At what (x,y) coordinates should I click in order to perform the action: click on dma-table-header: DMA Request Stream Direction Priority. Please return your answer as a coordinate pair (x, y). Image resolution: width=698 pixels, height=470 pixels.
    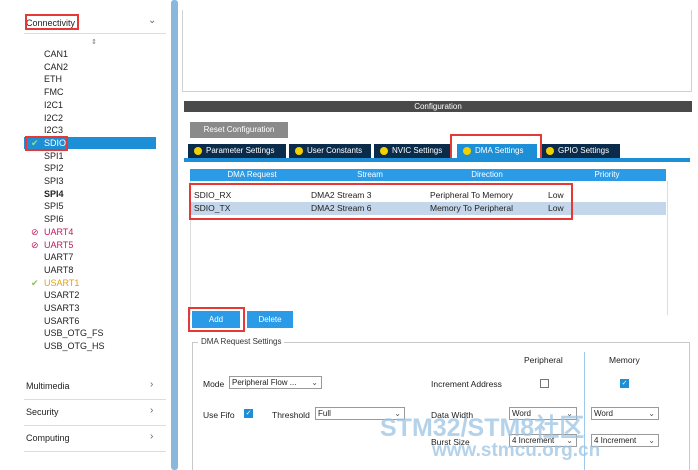
    Looking at the image, I should click on (428, 175).